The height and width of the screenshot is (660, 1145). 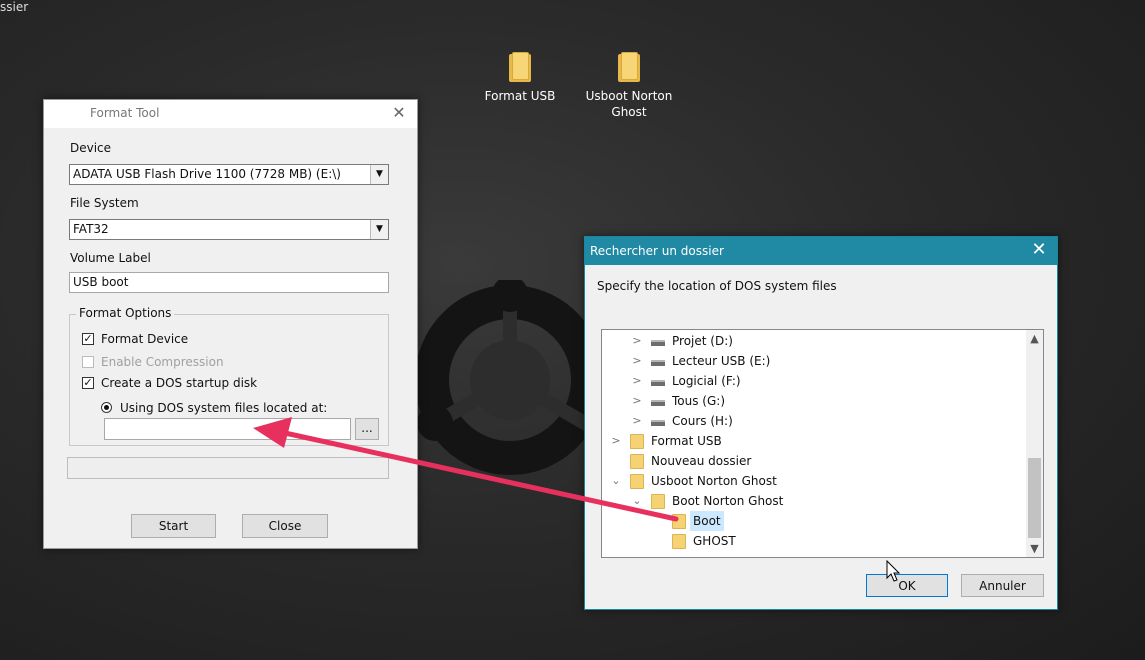 I want to click on tree-item-label: Cours (H:), so click(x=702, y=421).